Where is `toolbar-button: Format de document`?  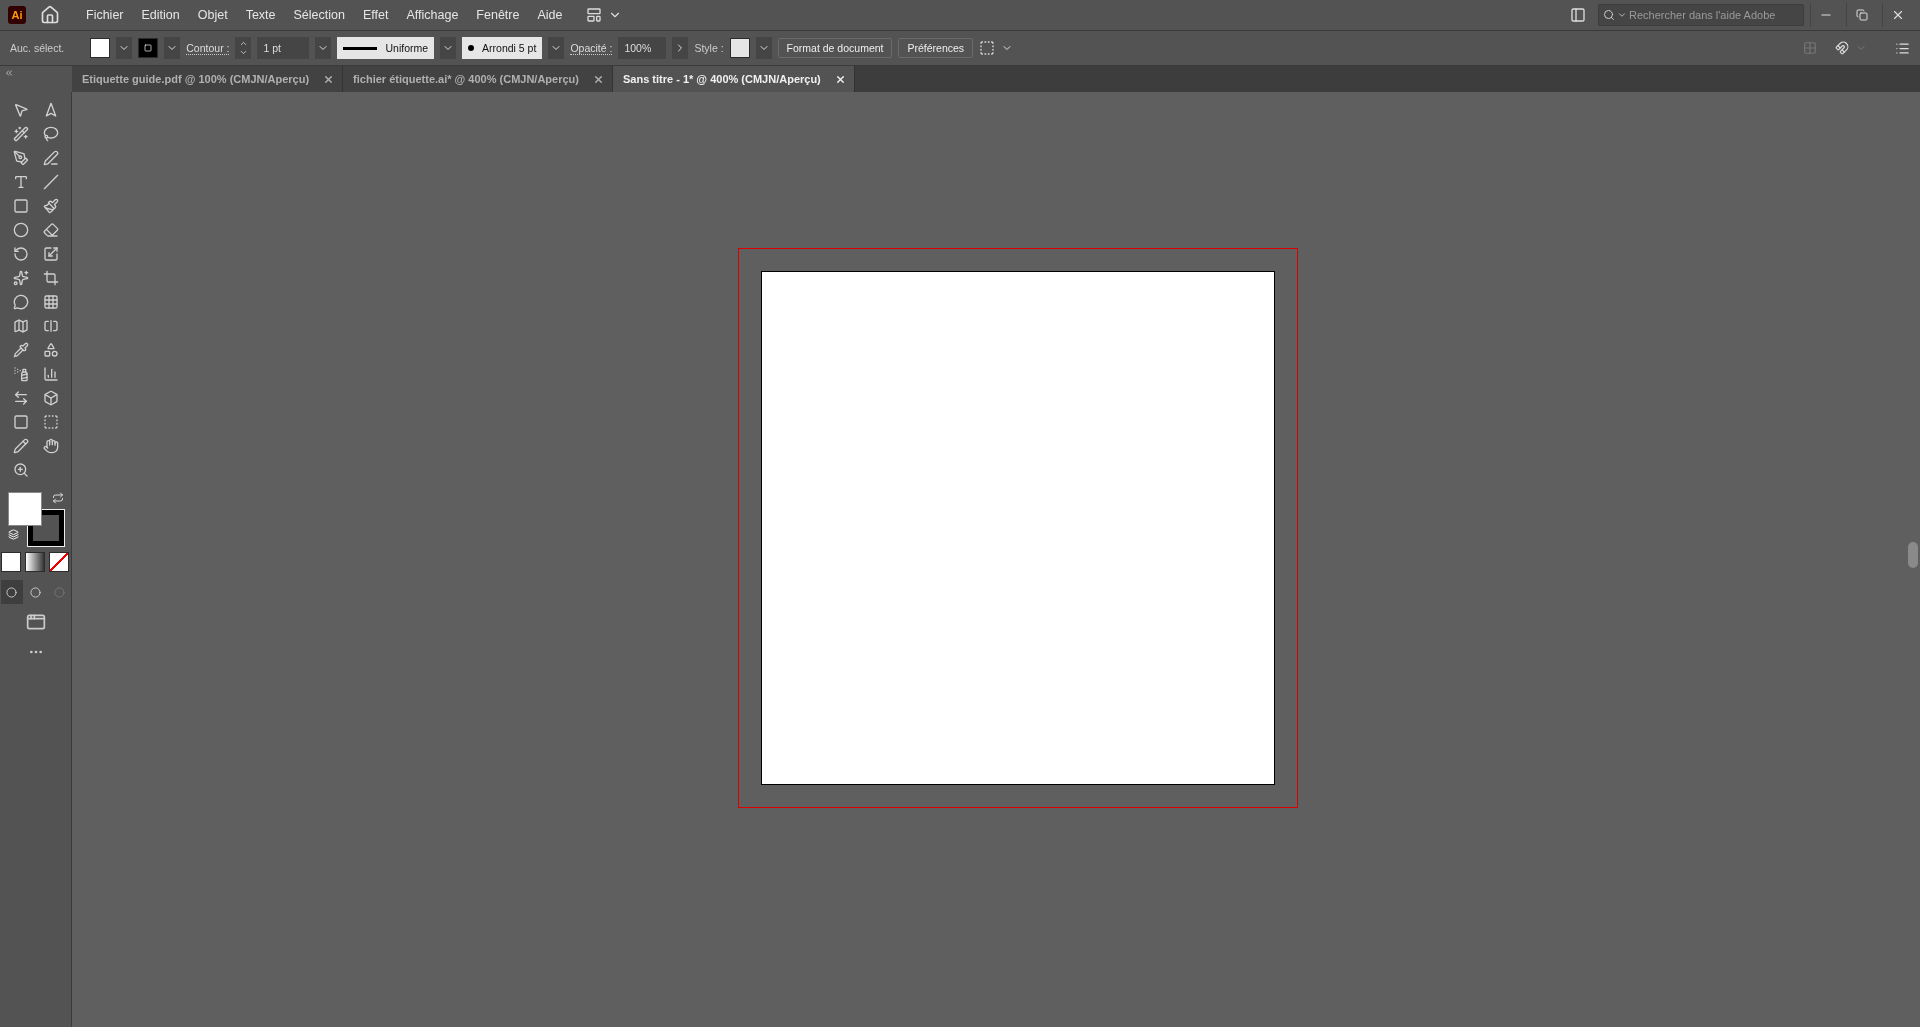
toolbar-button: Format de document is located at coordinates (835, 48).